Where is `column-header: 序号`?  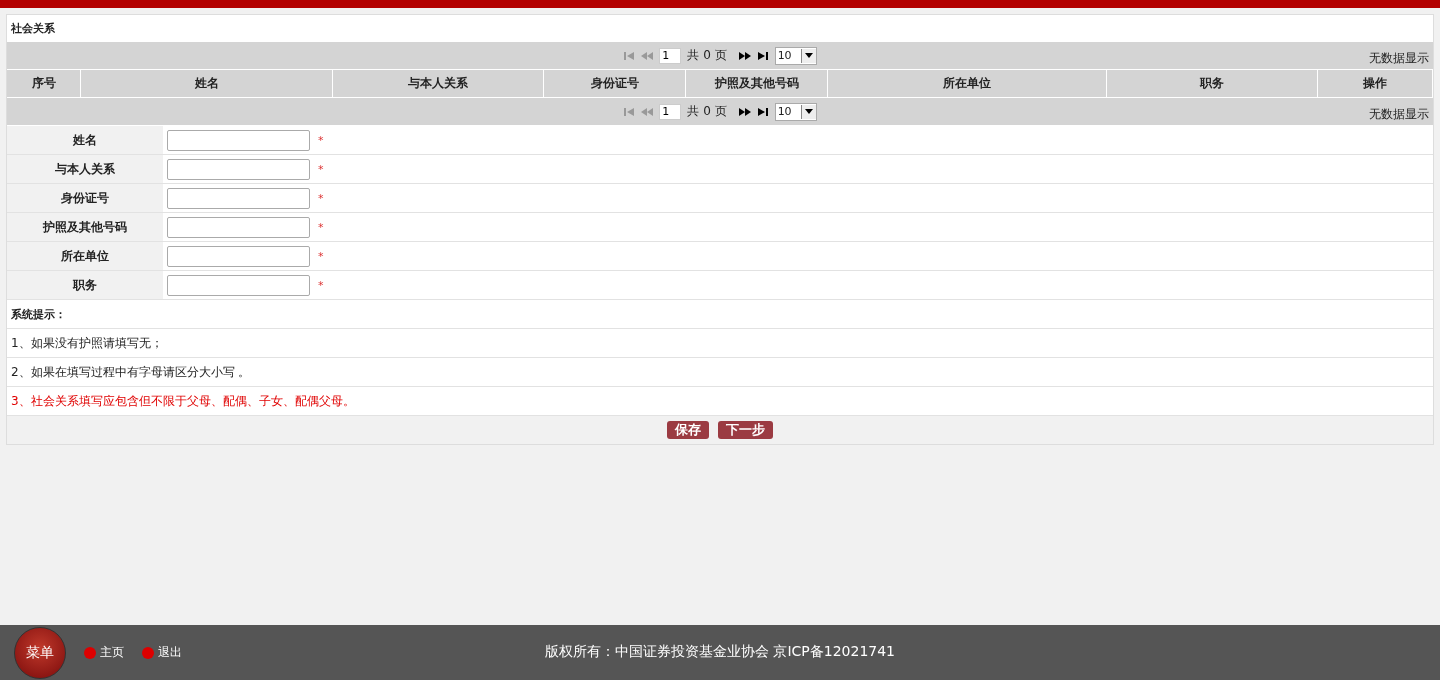
column-header: 序号 is located at coordinates (44, 83).